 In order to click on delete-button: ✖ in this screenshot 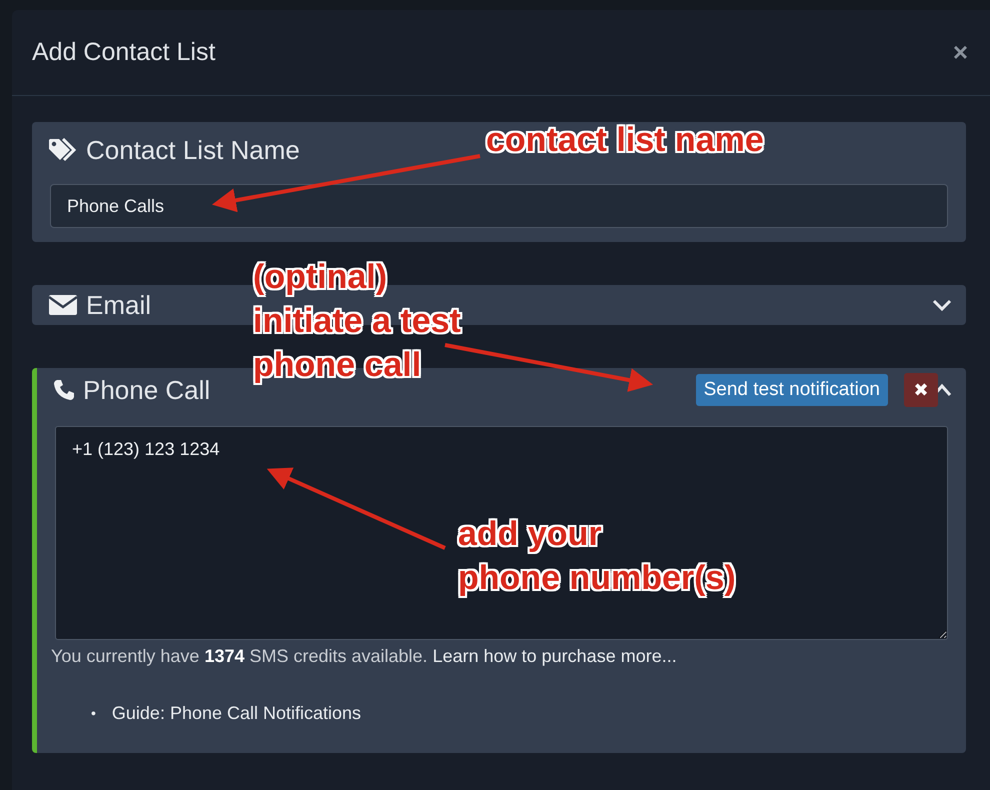, I will do `click(921, 390)`.